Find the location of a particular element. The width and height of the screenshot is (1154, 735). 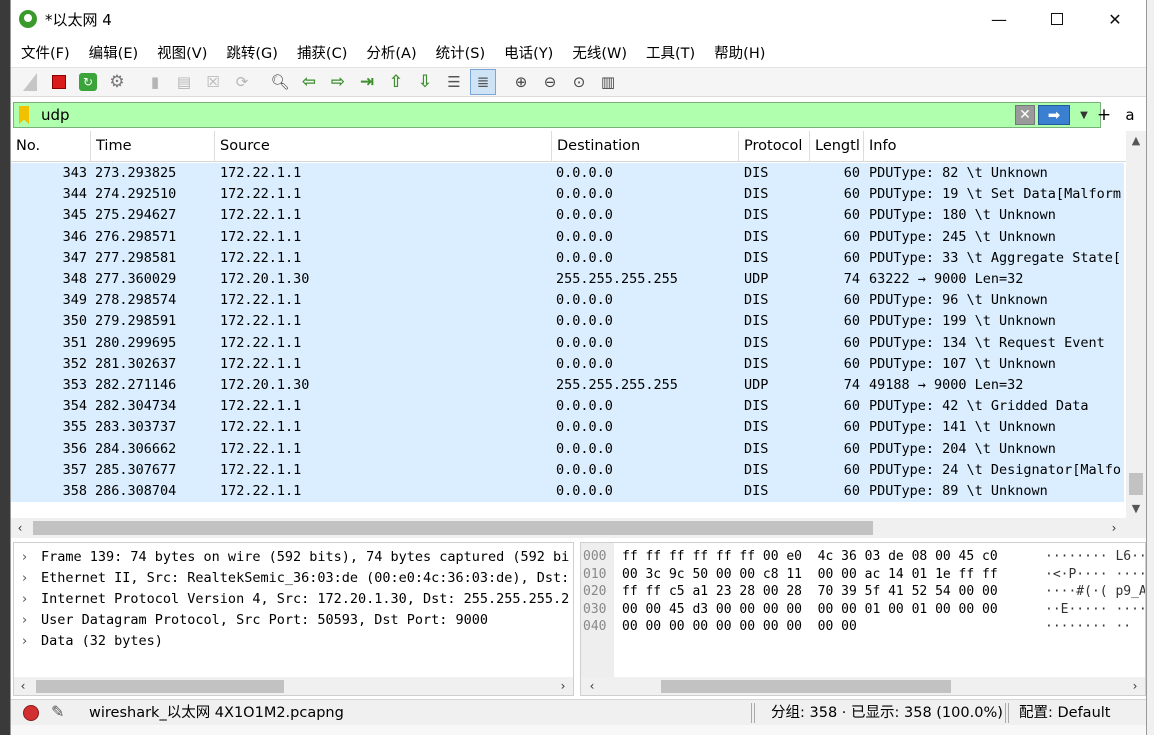

menu-analyze: 分析(A) is located at coordinates (390, 52).